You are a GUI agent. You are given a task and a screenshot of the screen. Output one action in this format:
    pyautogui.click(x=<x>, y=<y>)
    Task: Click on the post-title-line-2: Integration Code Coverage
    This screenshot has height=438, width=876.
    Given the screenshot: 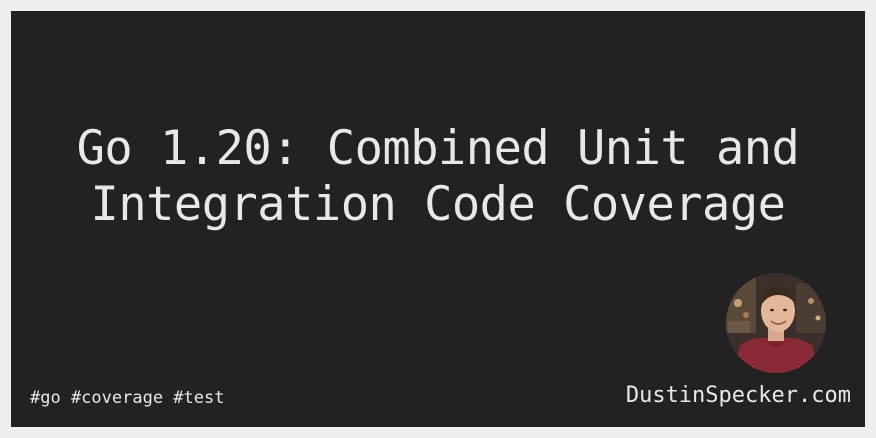 What is the action you would take?
    pyautogui.click(x=438, y=204)
    